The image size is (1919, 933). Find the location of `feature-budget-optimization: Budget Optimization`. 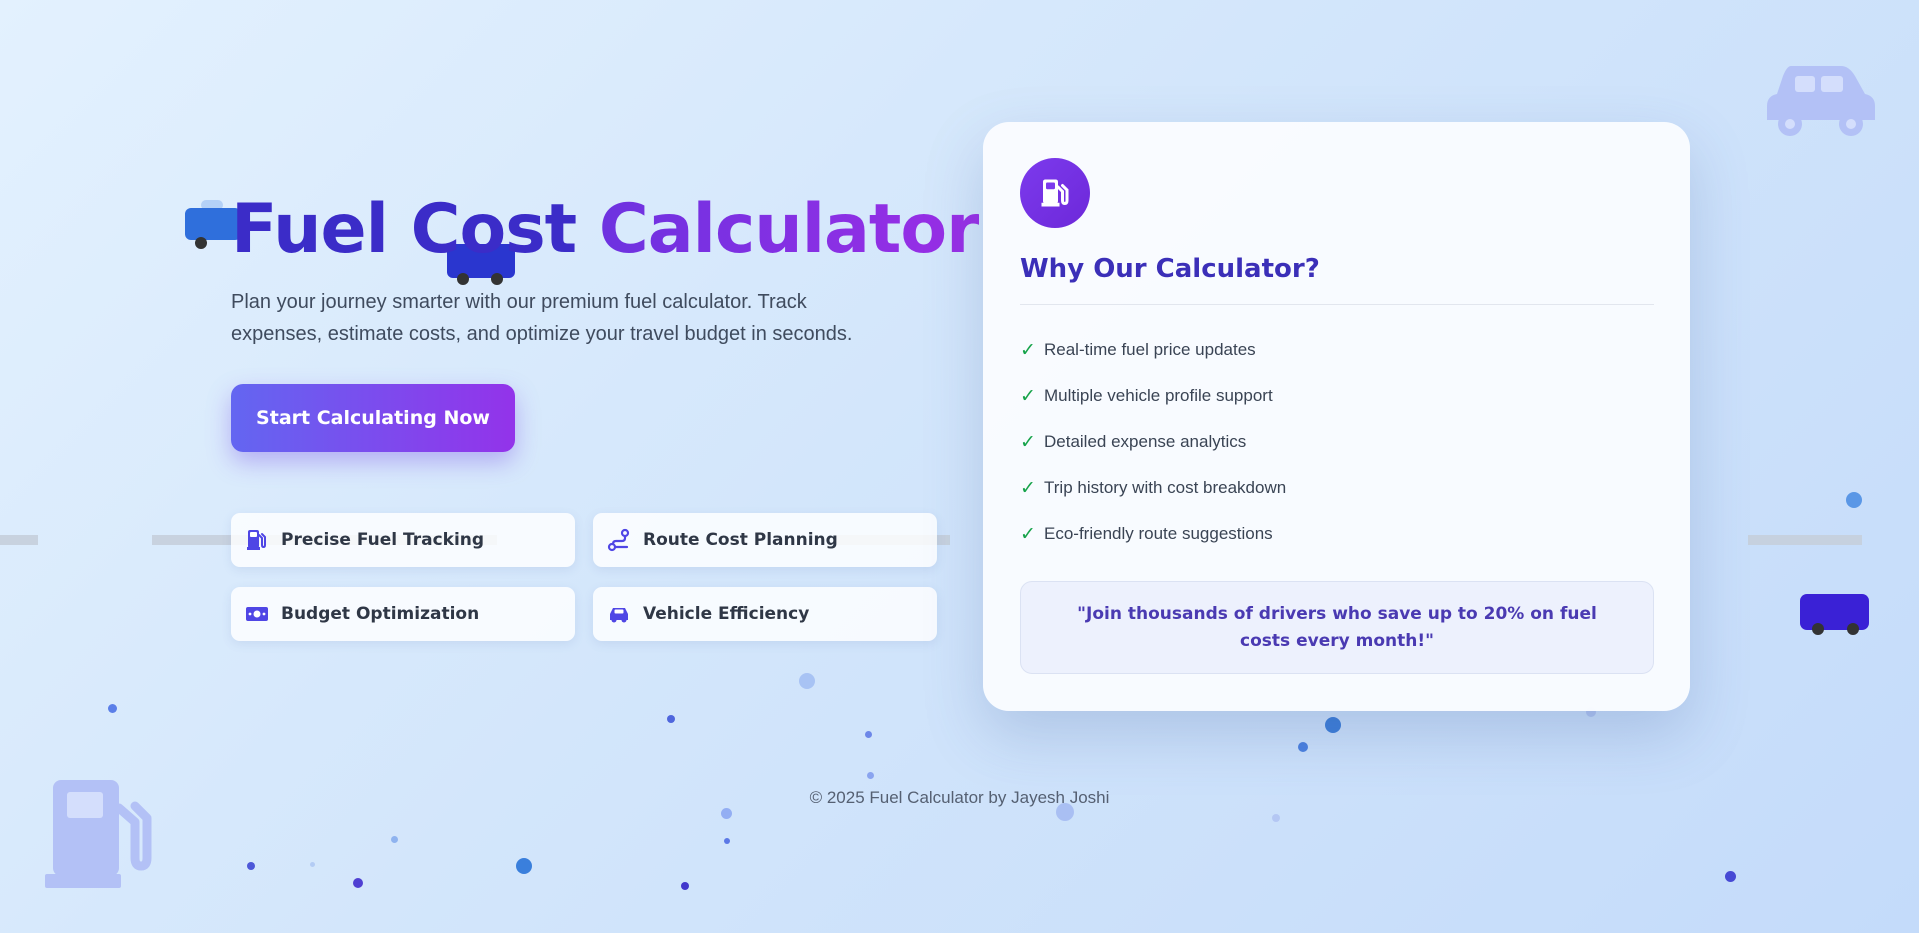

feature-budget-optimization: Budget Optimization is located at coordinates (403, 614).